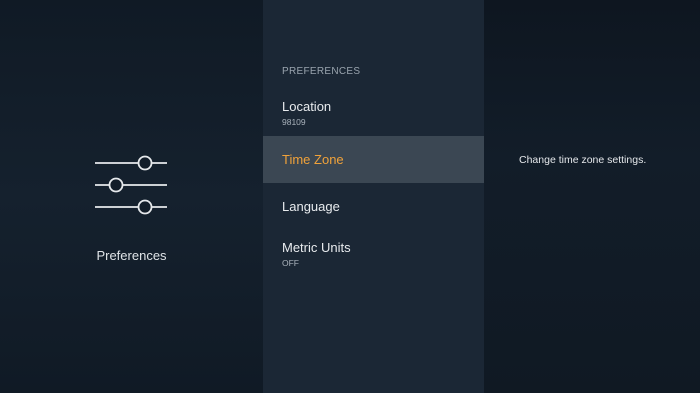 Image resolution: width=700 pixels, height=393 pixels. Describe the element at coordinates (307, 106) in the screenshot. I see `menu-item-label: Location` at that location.